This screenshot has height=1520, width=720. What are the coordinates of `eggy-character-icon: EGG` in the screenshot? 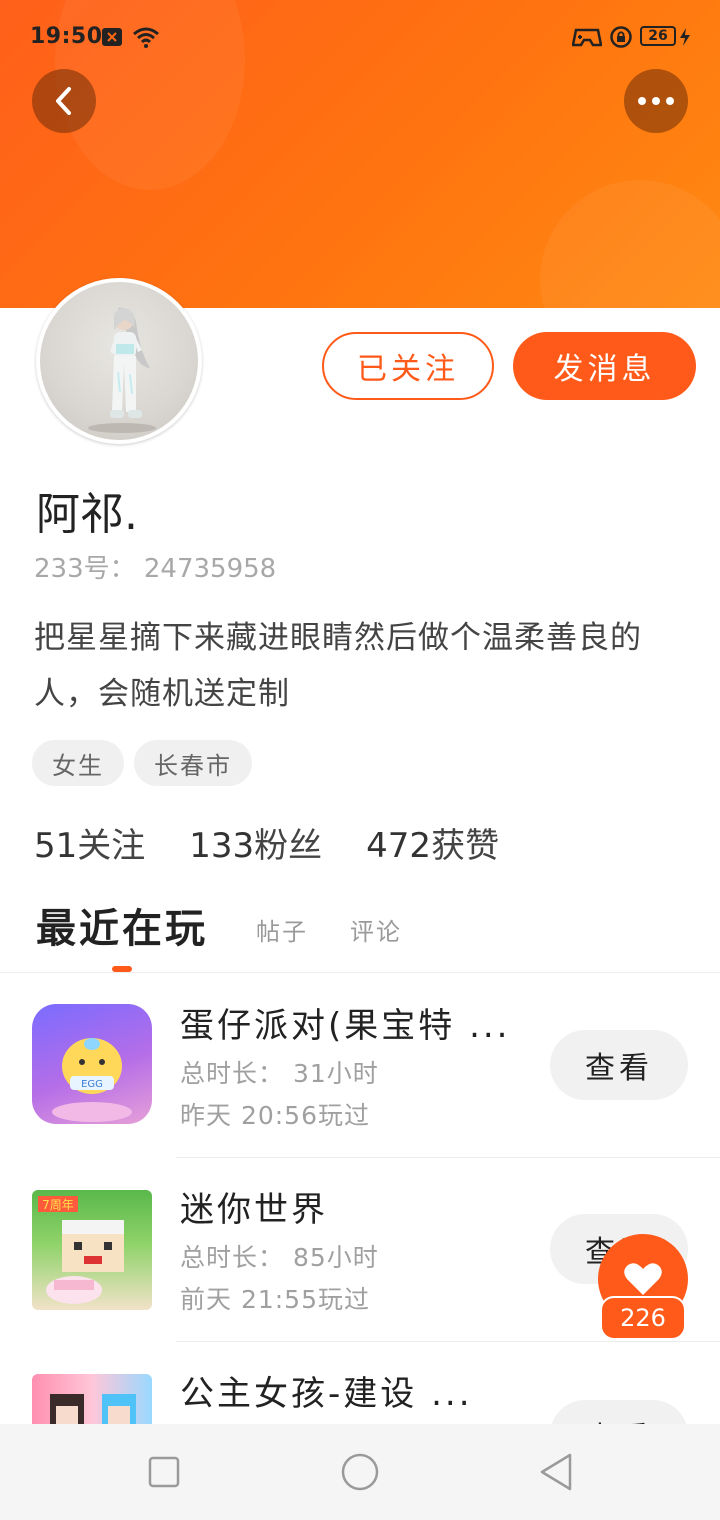 It's located at (92, 1080).